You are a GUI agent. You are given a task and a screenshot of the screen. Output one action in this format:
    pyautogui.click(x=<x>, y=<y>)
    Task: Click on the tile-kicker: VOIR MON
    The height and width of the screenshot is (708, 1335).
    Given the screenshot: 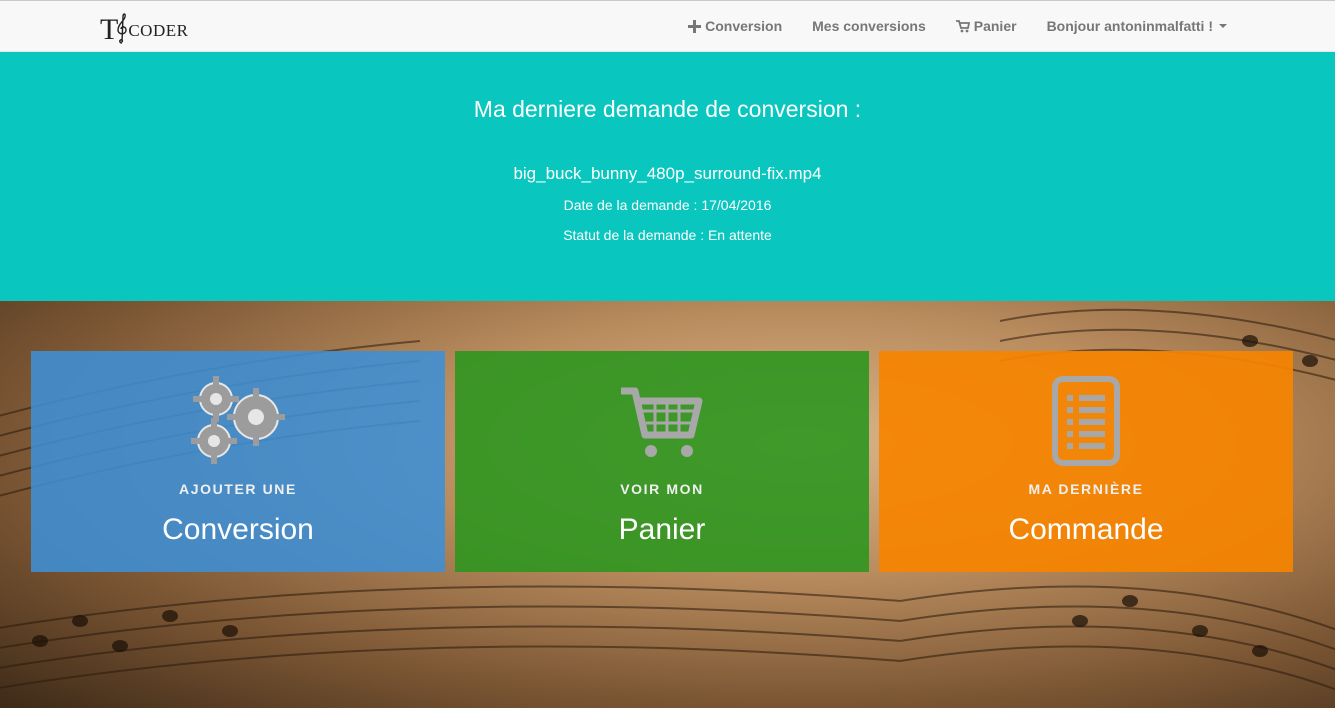 What is the action you would take?
    pyautogui.click(x=662, y=489)
    